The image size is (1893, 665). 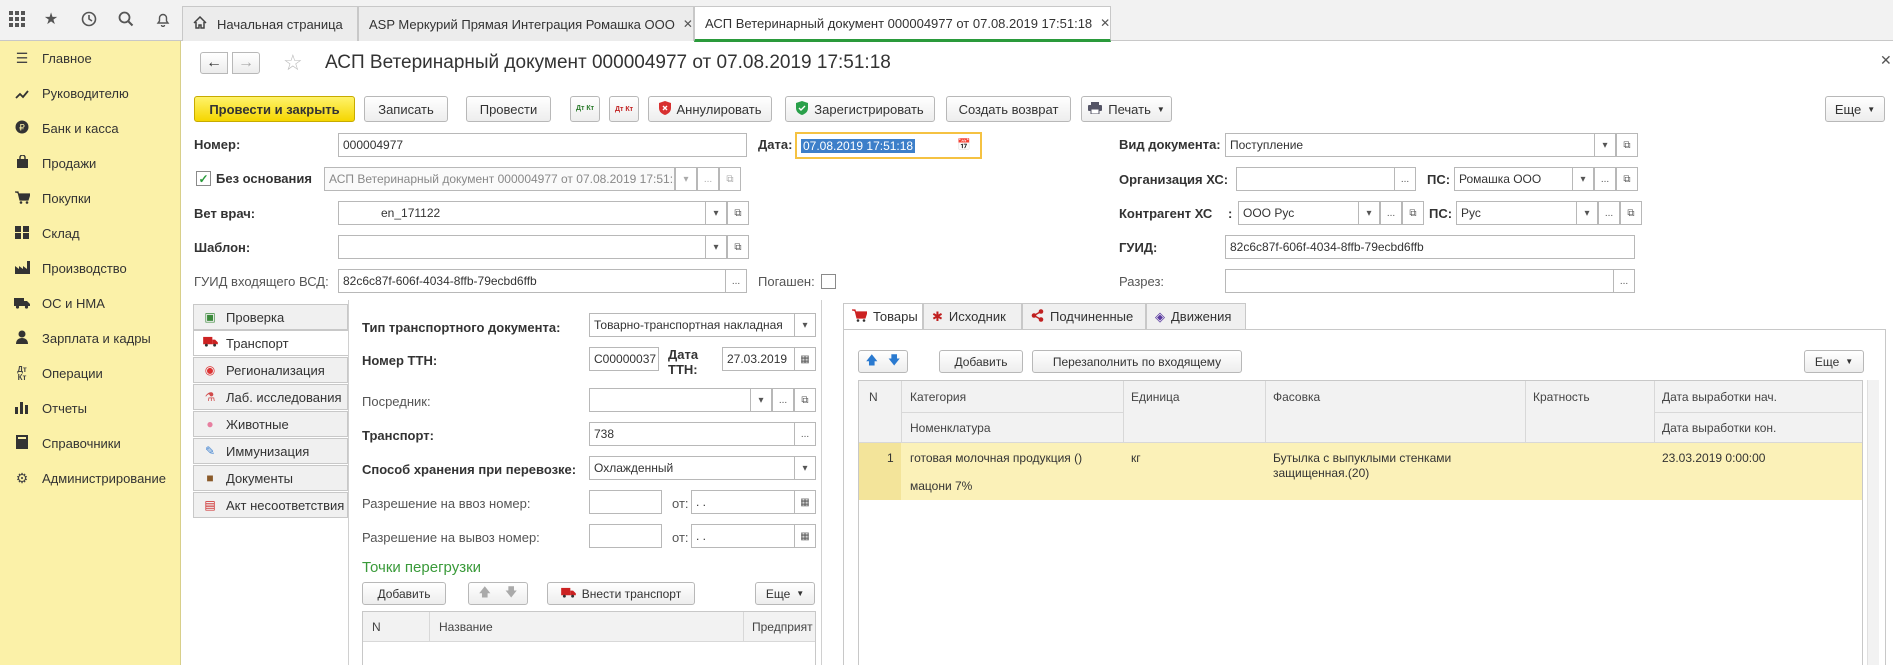 What do you see at coordinates (90, 198) in the screenshot?
I see `sidebar-item-purchases: Покупки` at bounding box center [90, 198].